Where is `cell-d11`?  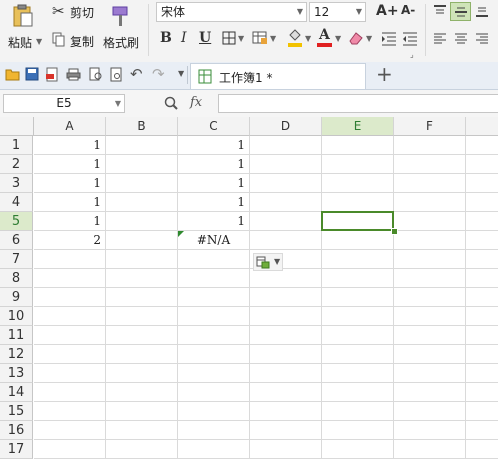 cell-d11 is located at coordinates (286, 335).